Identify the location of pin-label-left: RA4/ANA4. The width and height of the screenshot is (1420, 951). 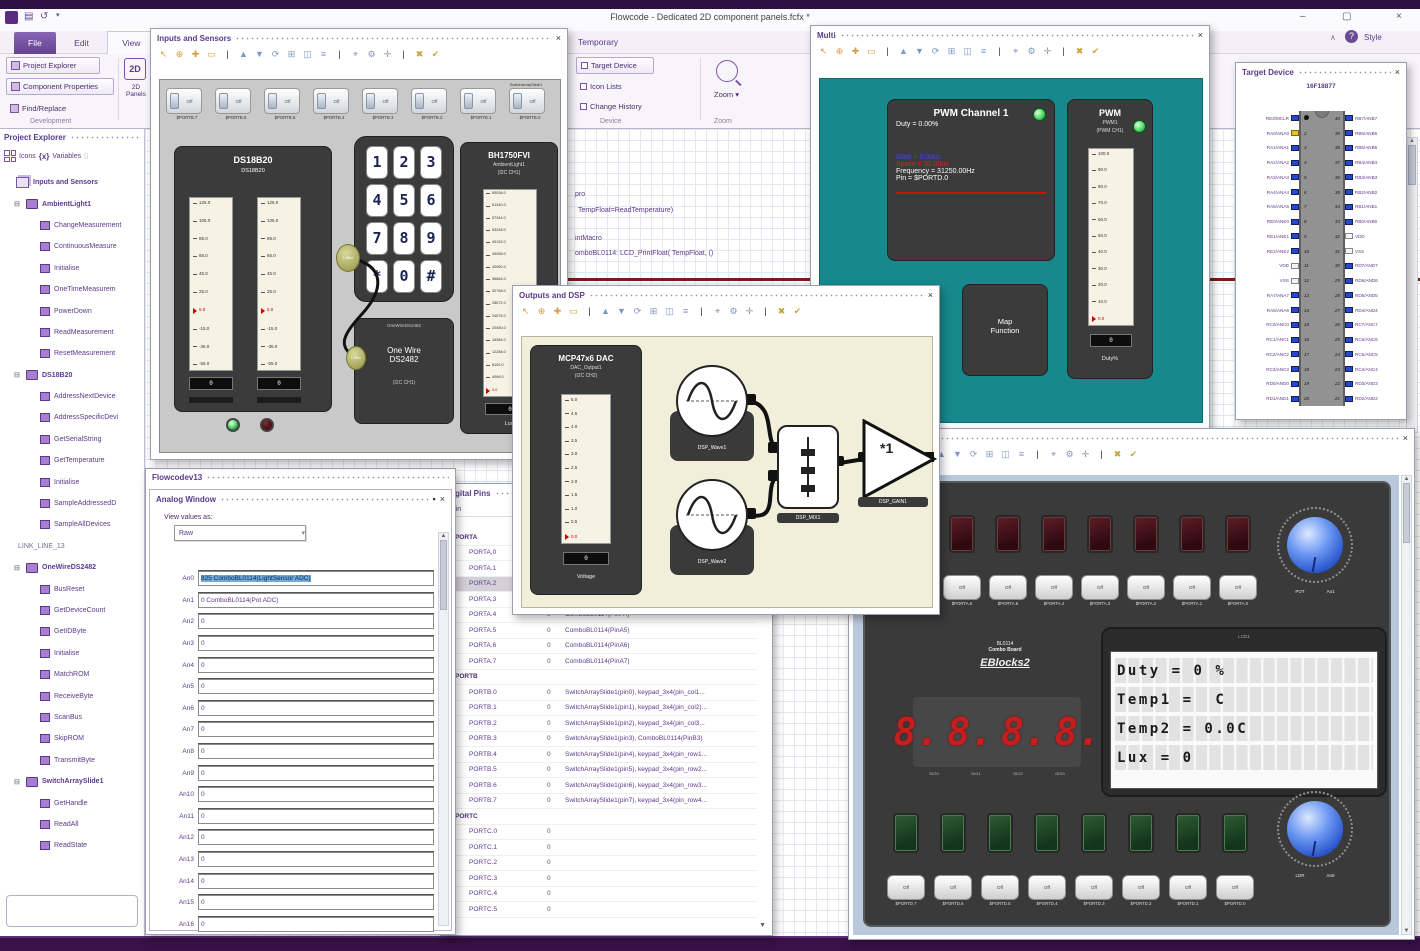
(1267, 192).